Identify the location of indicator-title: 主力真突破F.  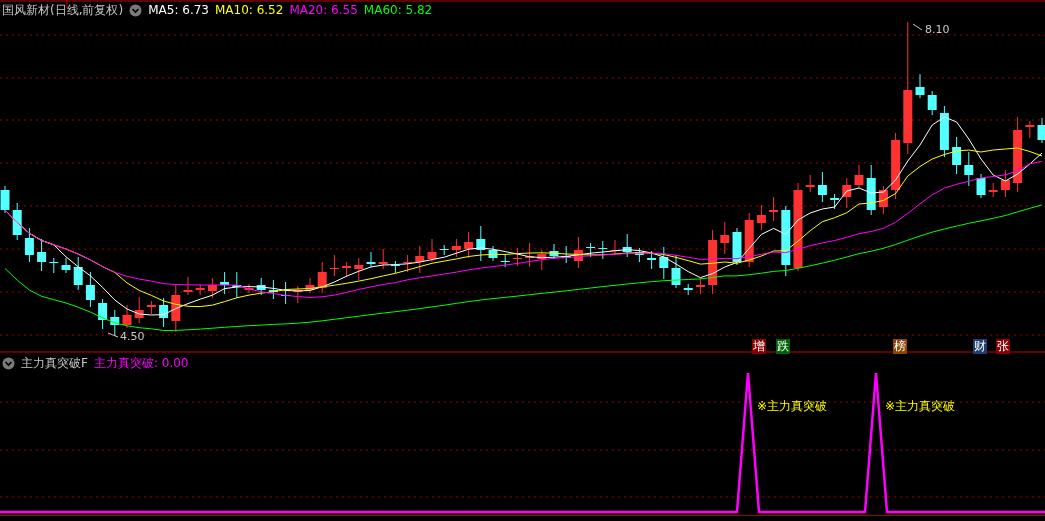
(54, 363).